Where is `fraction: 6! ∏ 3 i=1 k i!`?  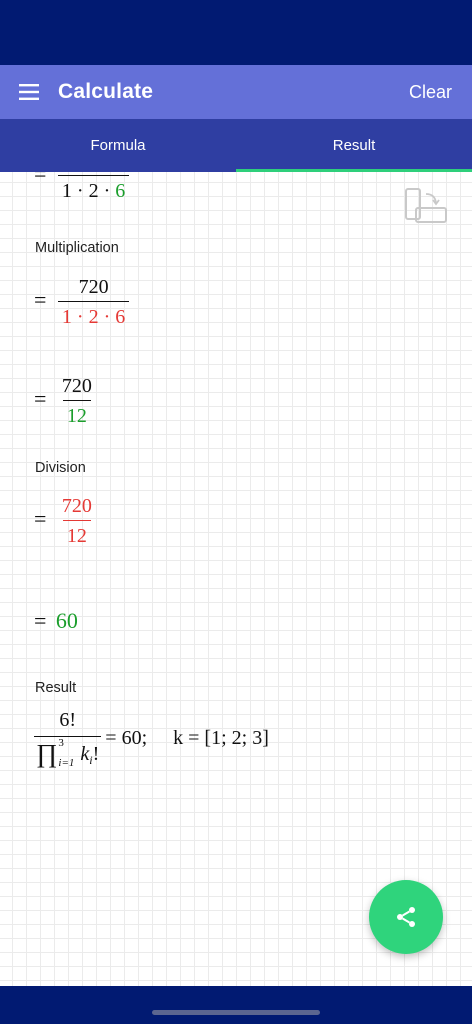
fraction: 6! ∏ 3 i=1 k i! is located at coordinates (68, 738).